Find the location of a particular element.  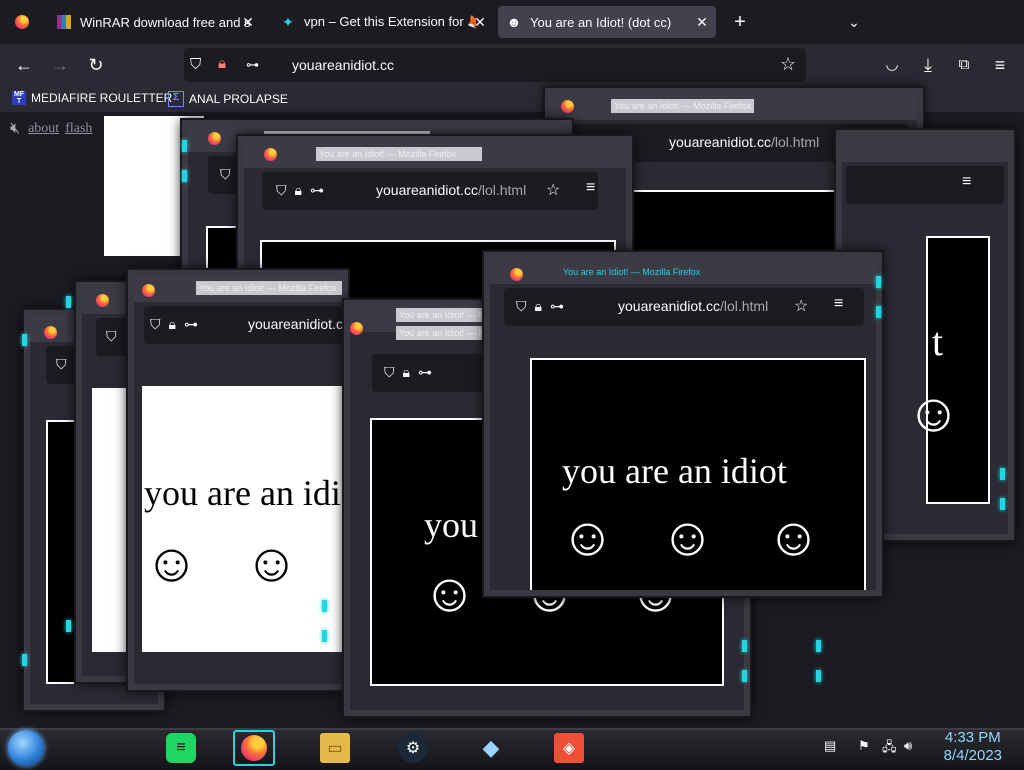

url-bar is located at coordinates (495, 65).